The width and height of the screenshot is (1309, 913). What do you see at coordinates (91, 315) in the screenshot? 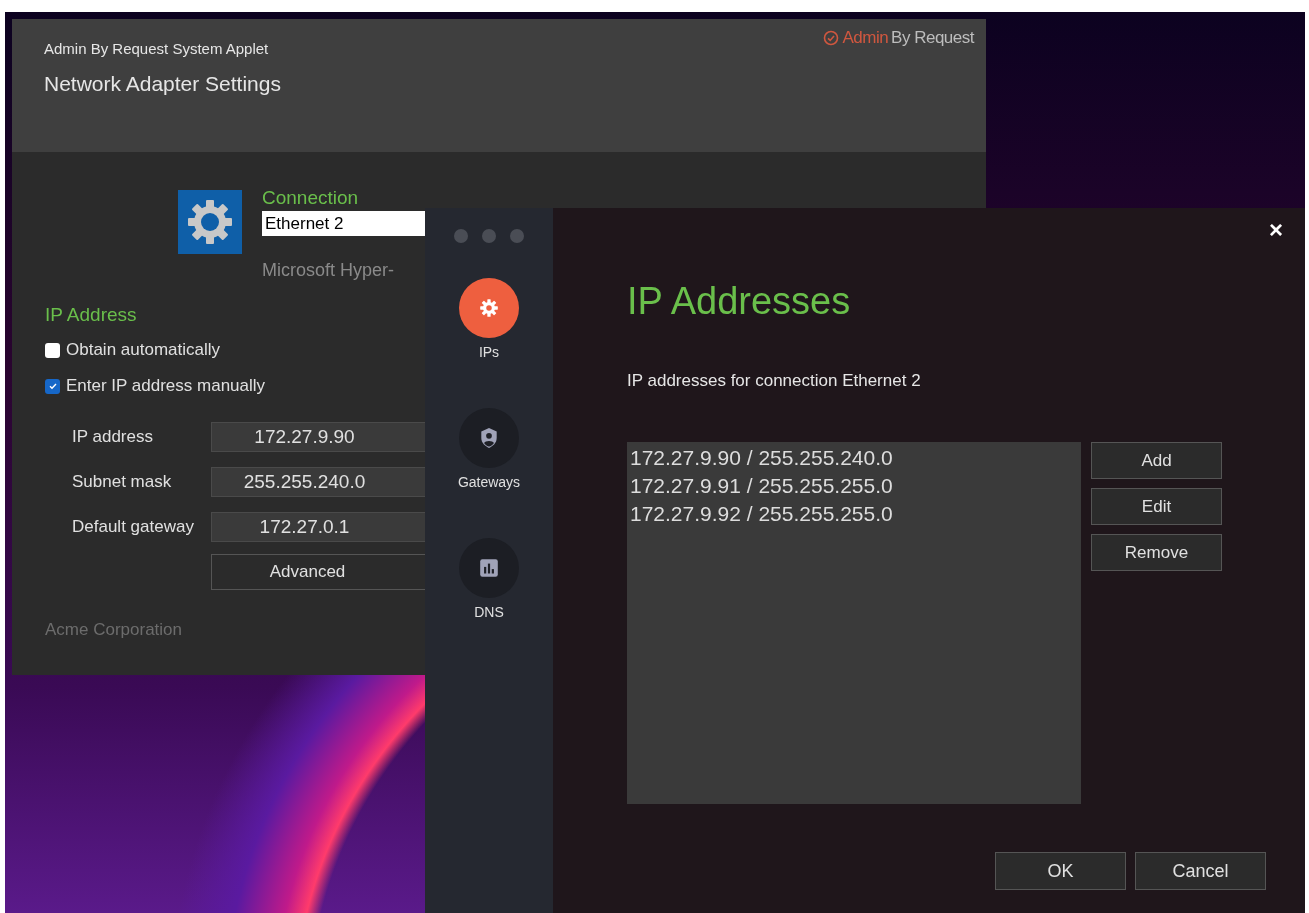
I see `section-label: IP Address` at bounding box center [91, 315].